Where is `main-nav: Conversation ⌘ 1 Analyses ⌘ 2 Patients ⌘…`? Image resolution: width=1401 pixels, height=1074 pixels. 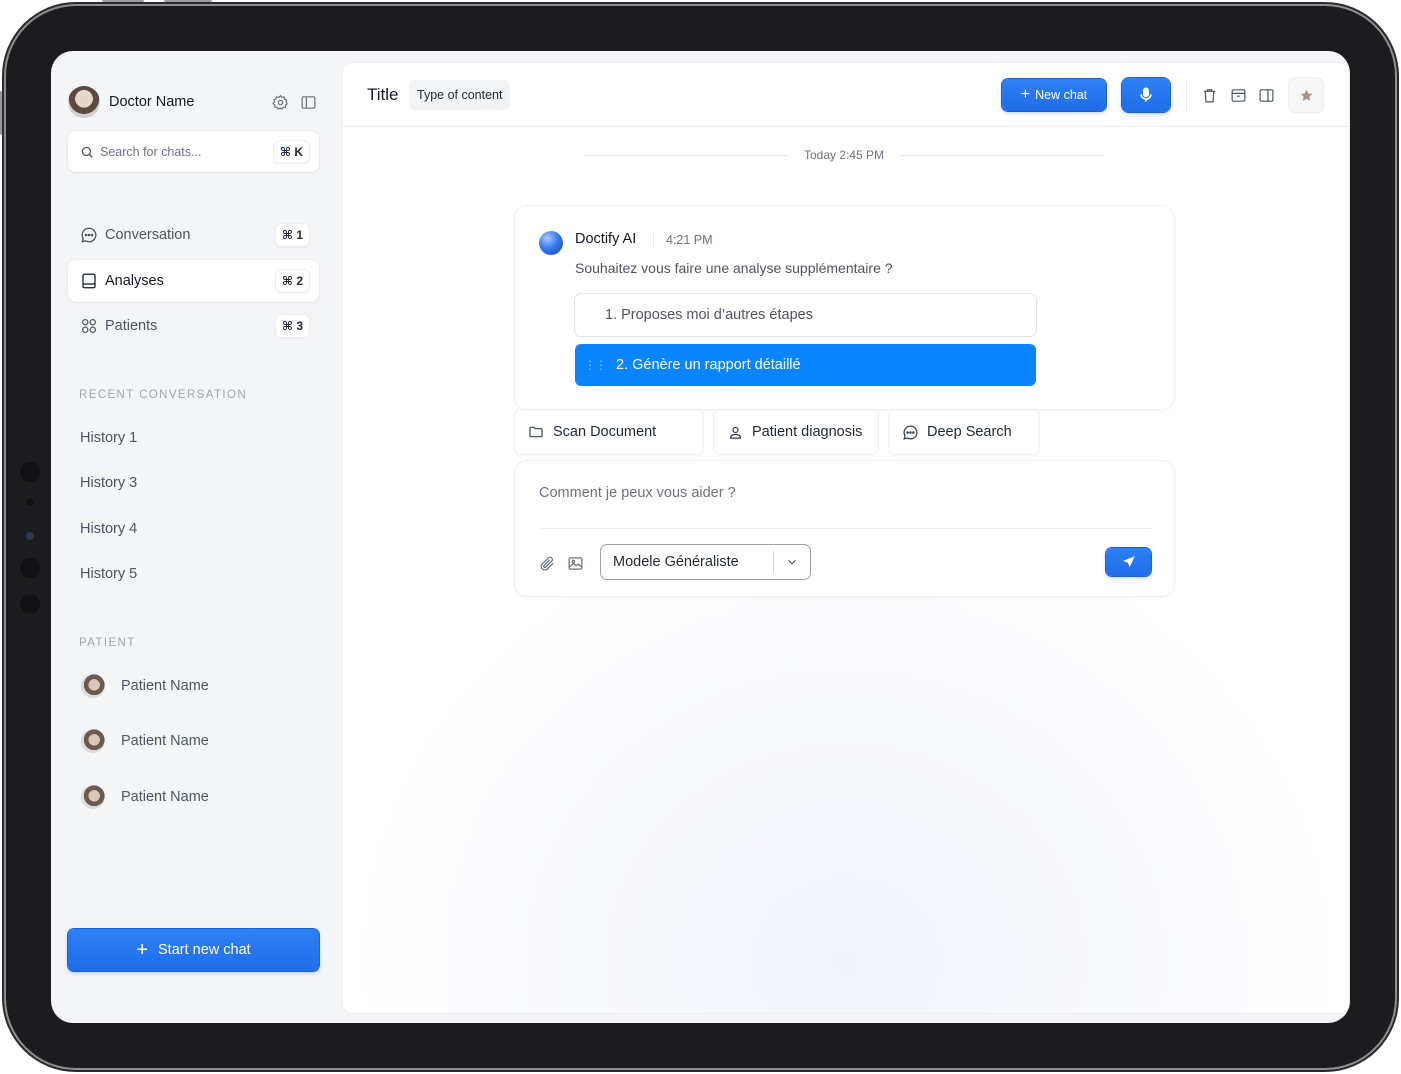 main-nav: Conversation ⌘ 1 Analyses ⌘ 2 Patients ⌘… is located at coordinates (193, 282).